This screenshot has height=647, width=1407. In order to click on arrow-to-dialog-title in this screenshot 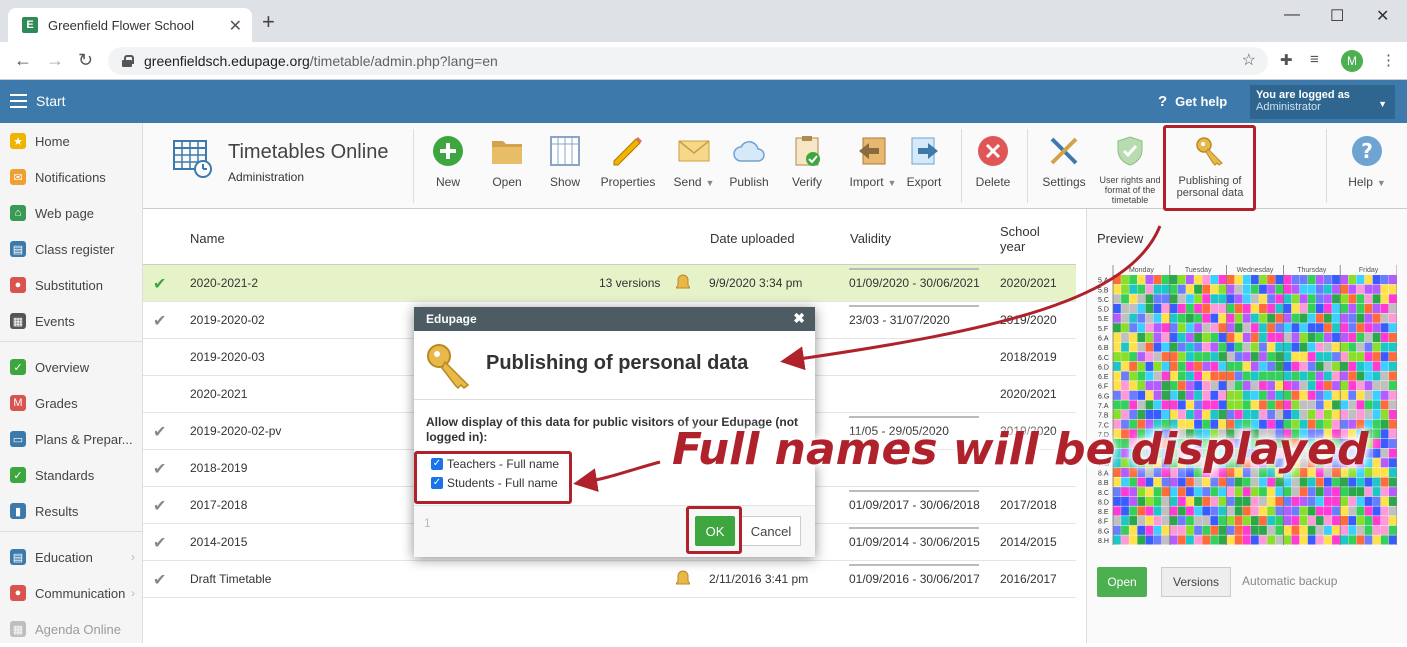, I will do `click(971, 298)`.